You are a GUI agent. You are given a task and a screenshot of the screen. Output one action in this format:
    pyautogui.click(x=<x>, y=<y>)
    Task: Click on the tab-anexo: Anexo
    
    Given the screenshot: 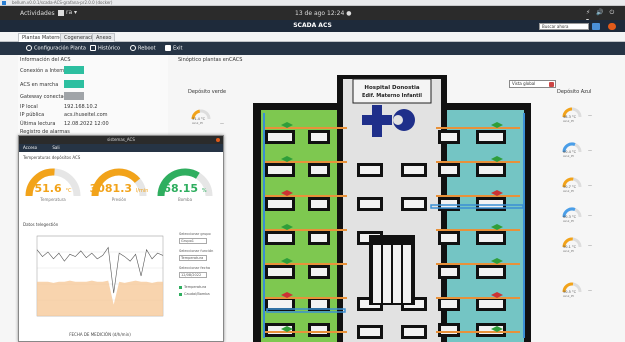 What is the action you would take?
    pyautogui.click(x=104, y=37)
    